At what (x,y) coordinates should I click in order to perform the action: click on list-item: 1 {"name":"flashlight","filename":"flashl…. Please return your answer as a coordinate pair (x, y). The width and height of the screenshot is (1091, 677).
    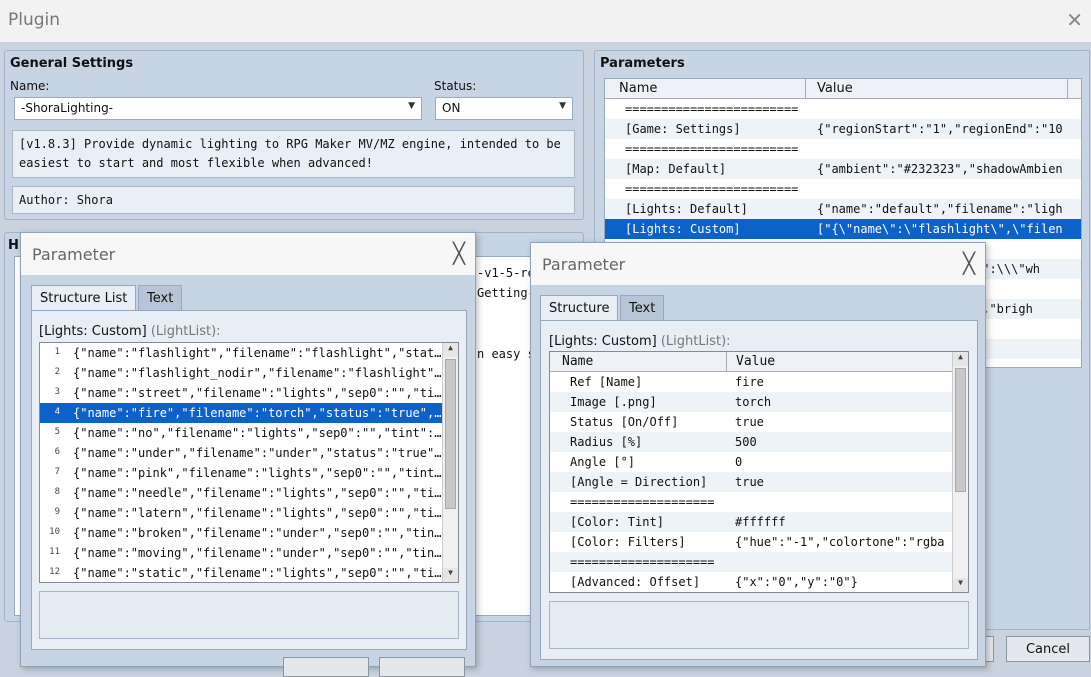
    Looking at the image, I should click on (249, 353).